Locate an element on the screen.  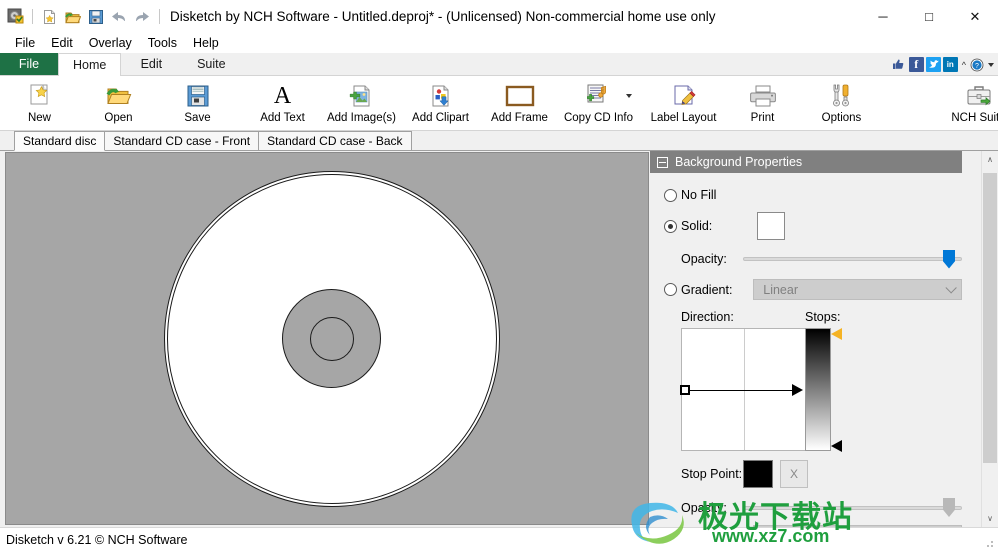
gradient-opacity-row: Opacity: is located at coordinates (813, 507).